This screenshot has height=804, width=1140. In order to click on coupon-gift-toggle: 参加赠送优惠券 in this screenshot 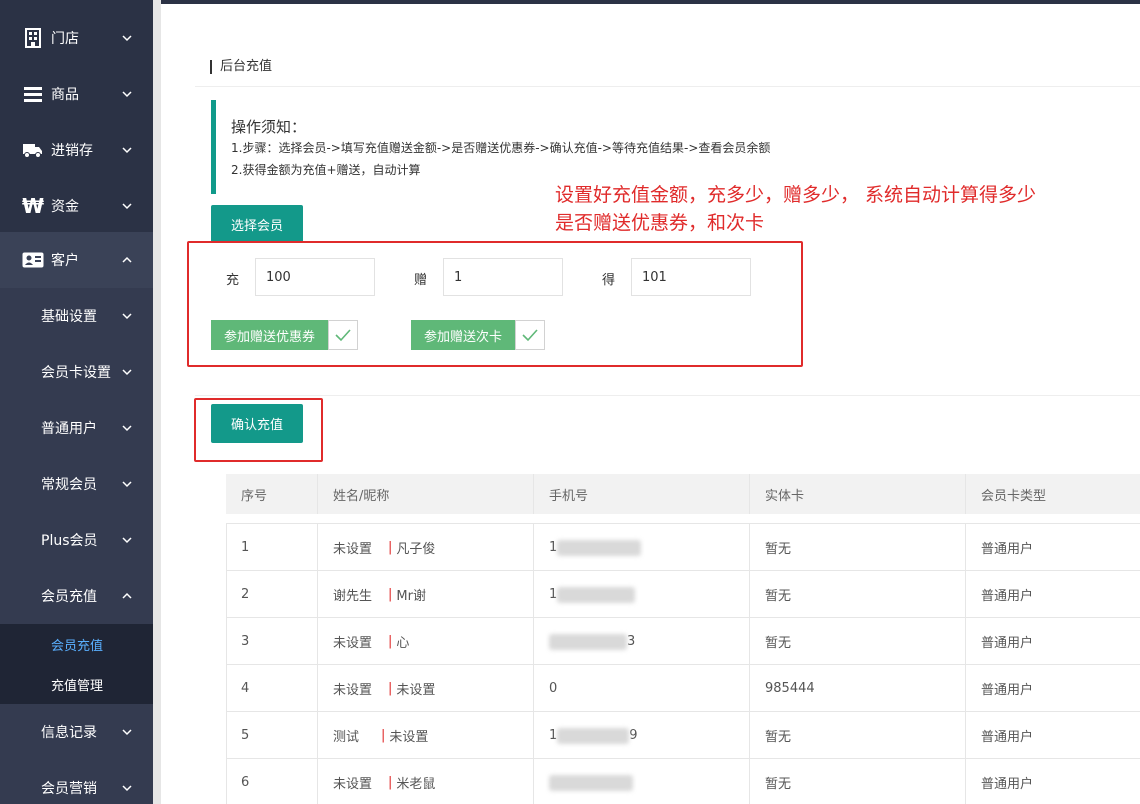, I will do `click(284, 335)`.